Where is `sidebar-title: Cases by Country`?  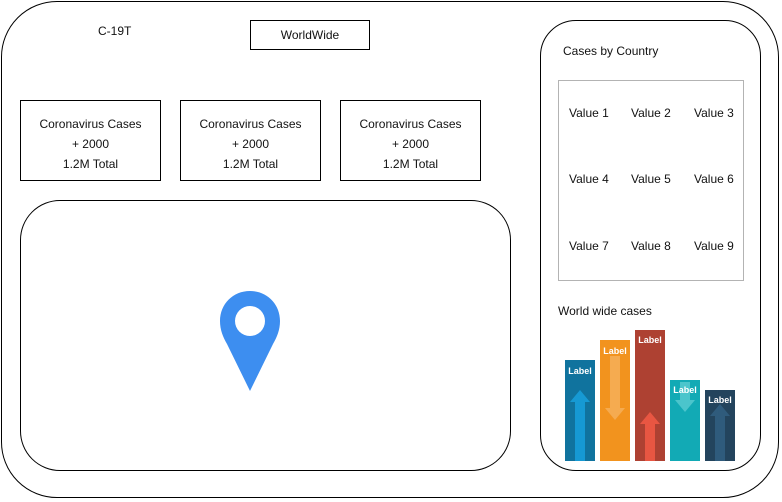 sidebar-title: Cases by Country is located at coordinates (611, 51).